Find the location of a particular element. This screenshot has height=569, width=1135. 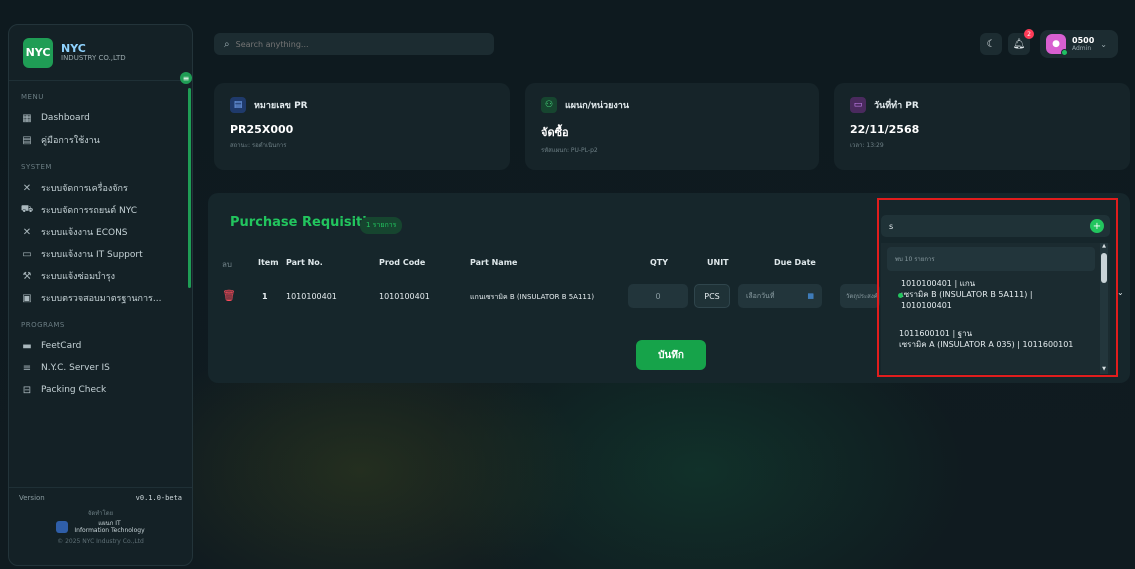

sidebar-item-machinery: ✕ ระบบจัดการเครื่องจักร is located at coordinates (100, 188).